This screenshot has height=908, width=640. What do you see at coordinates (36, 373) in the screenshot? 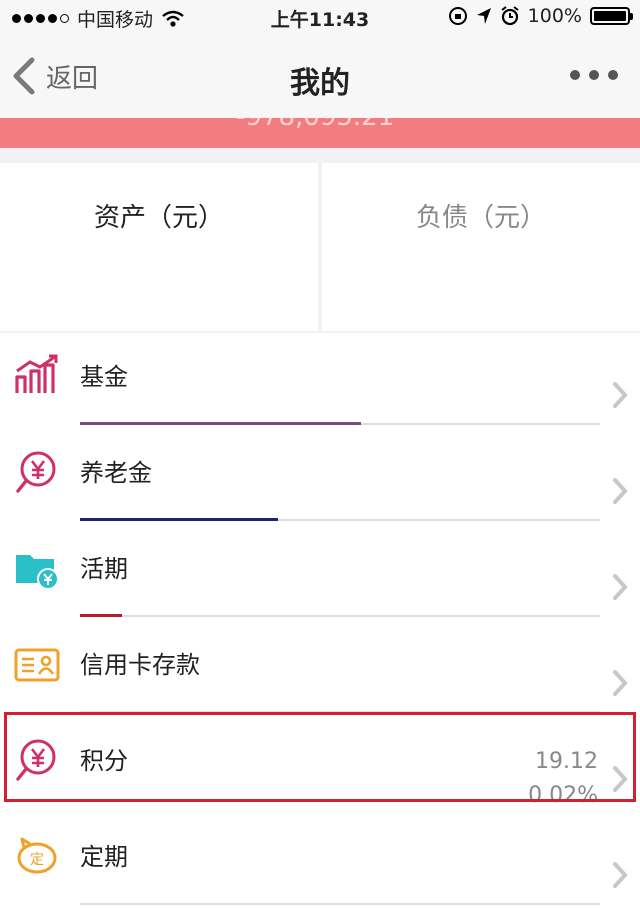
I see `fund-chart-icon` at bounding box center [36, 373].